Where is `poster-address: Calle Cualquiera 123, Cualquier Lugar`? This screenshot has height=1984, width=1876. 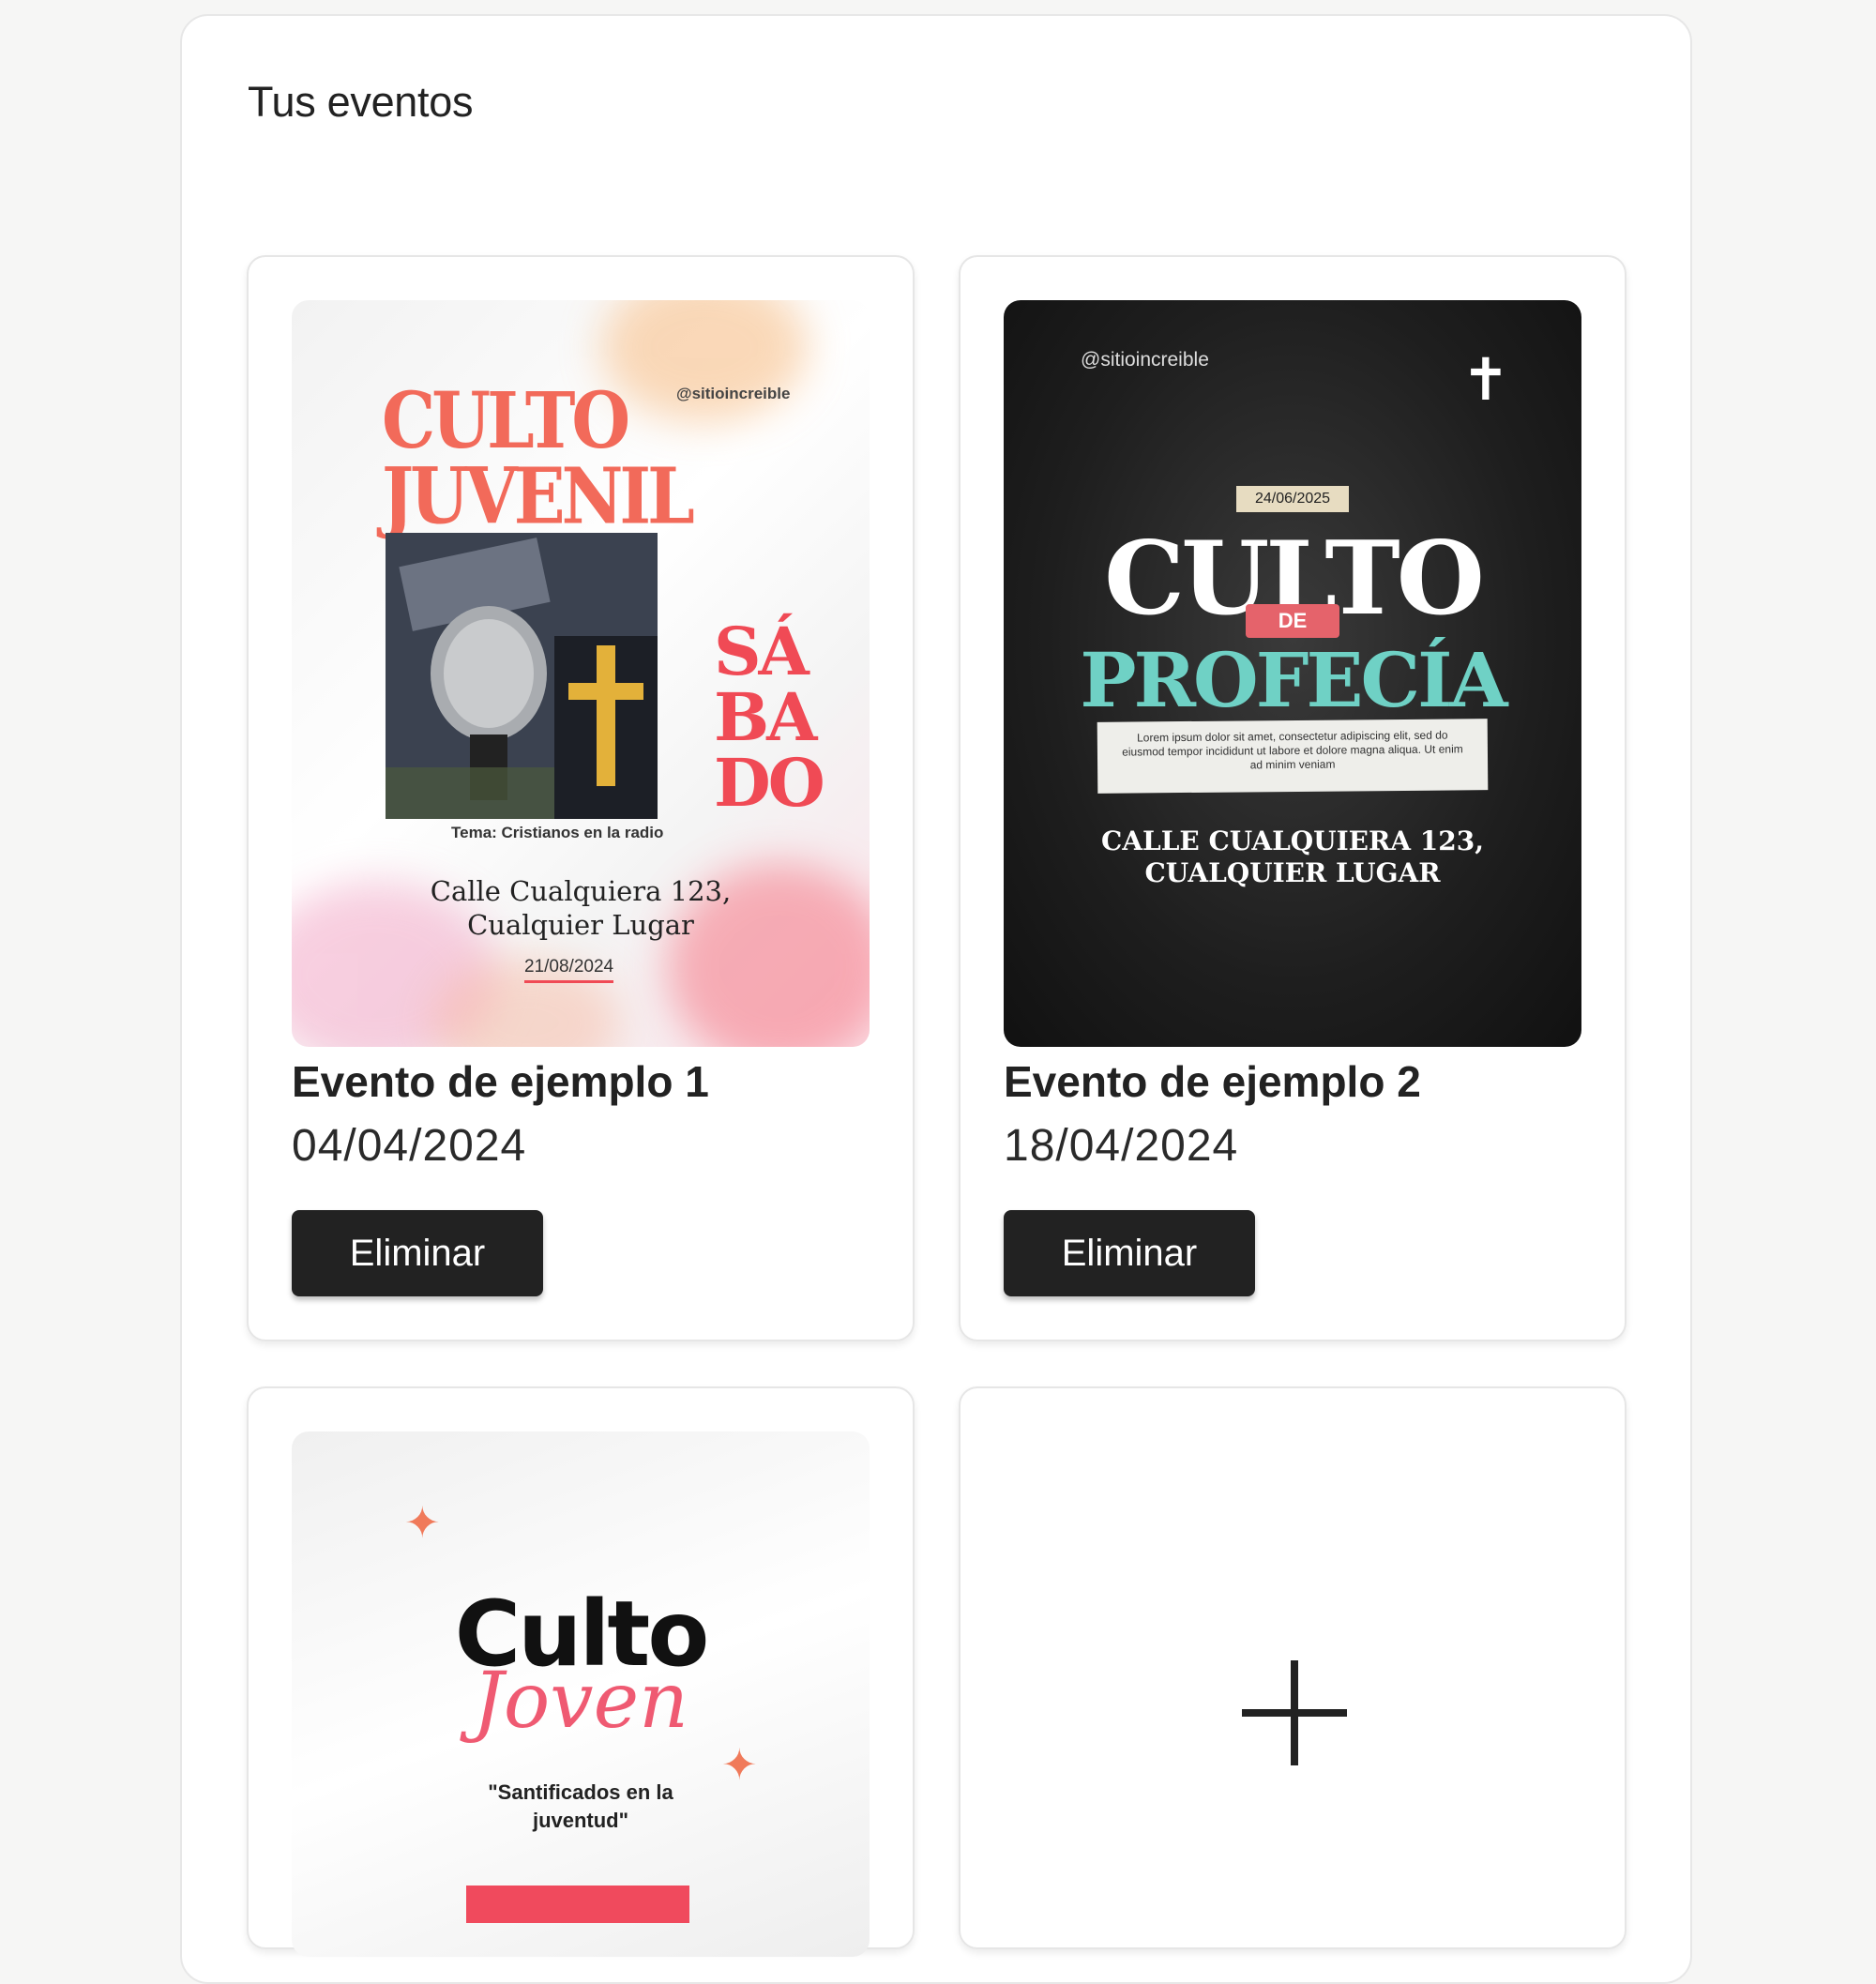
poster-address: Calle Cualquiera 123, Cualquier Lugar is located at coordinates (581, 908).